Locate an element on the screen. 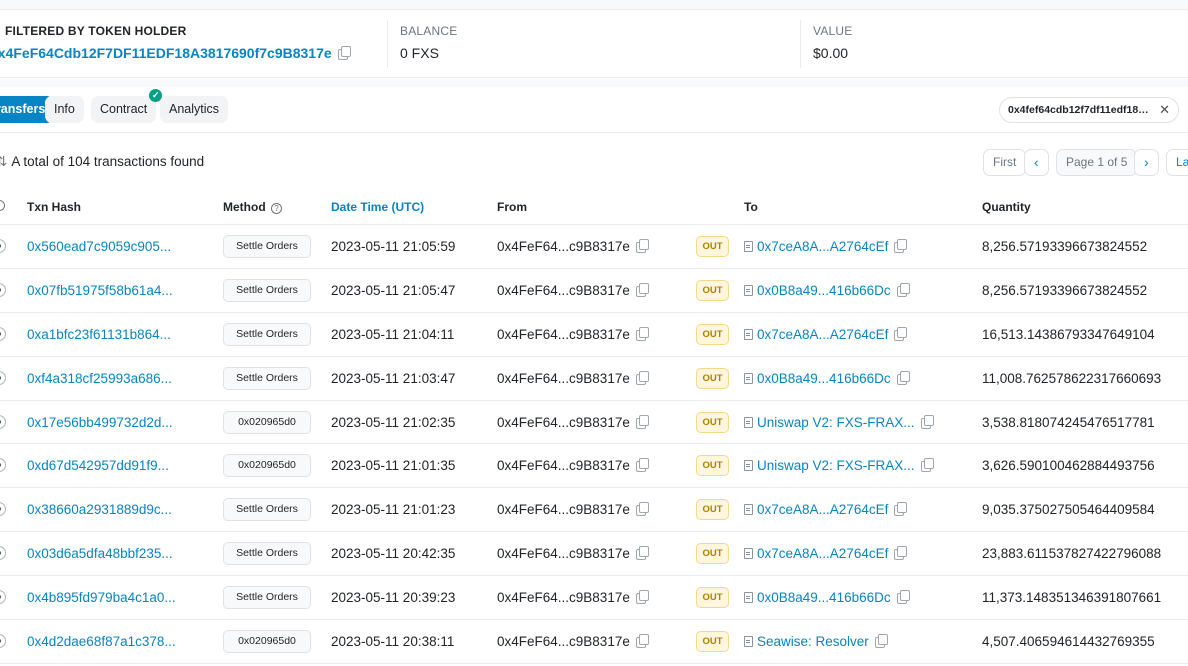  header-method-label: Method is located at coordinates (244, 207).